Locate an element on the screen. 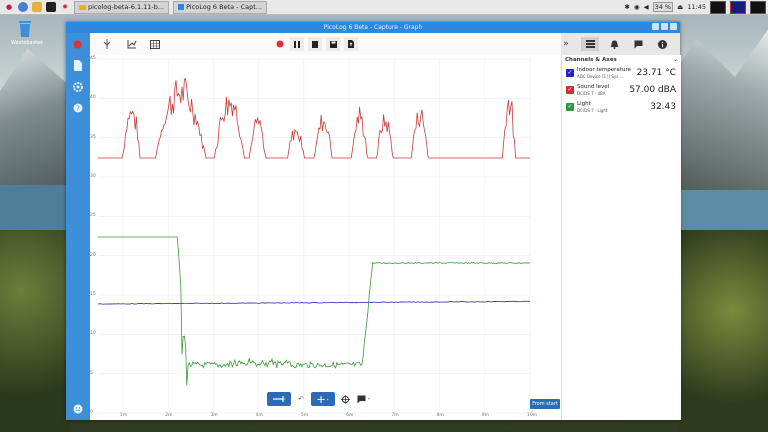 The width and height of the screenshot is (768, 432). undo-icon: ↶ is located at coordinates (301, 399).